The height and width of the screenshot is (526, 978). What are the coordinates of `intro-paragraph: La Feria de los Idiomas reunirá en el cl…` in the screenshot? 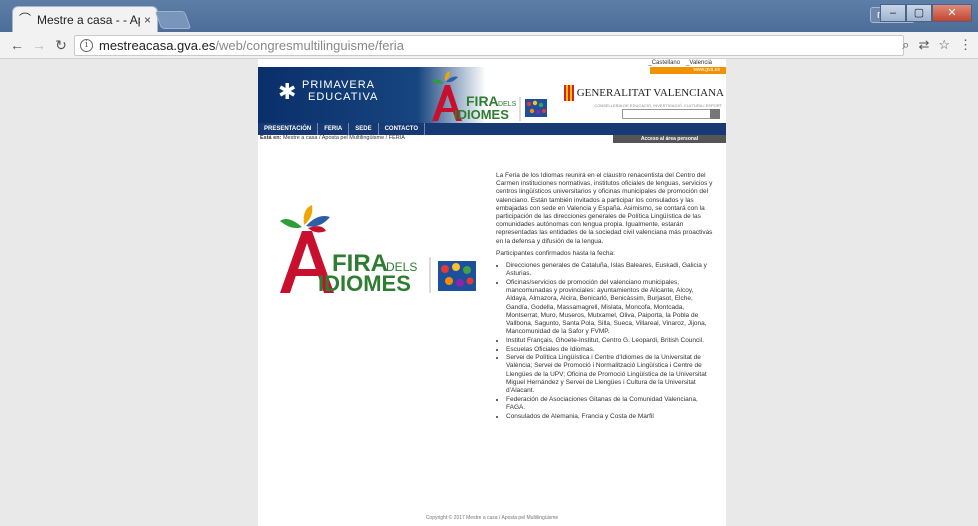 It's located at (604, 208).